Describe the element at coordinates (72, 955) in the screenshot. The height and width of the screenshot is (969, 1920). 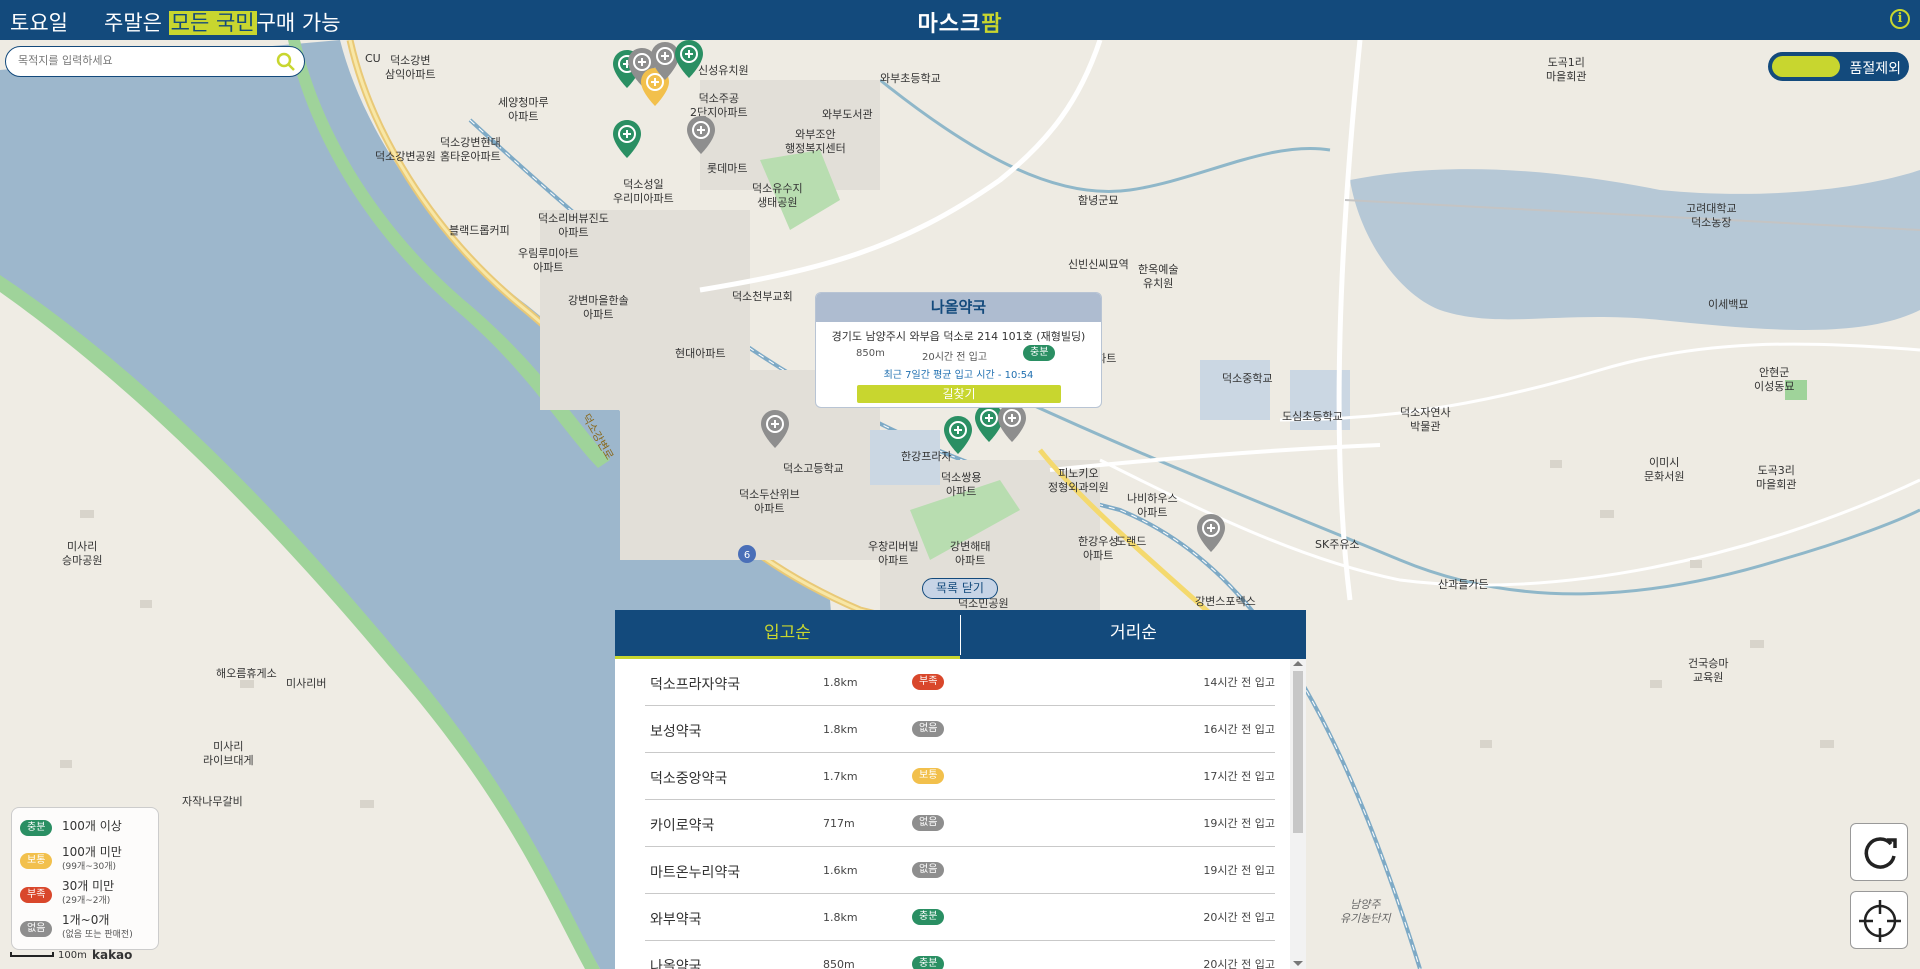
I see `scale-distance: 100m` at that location.